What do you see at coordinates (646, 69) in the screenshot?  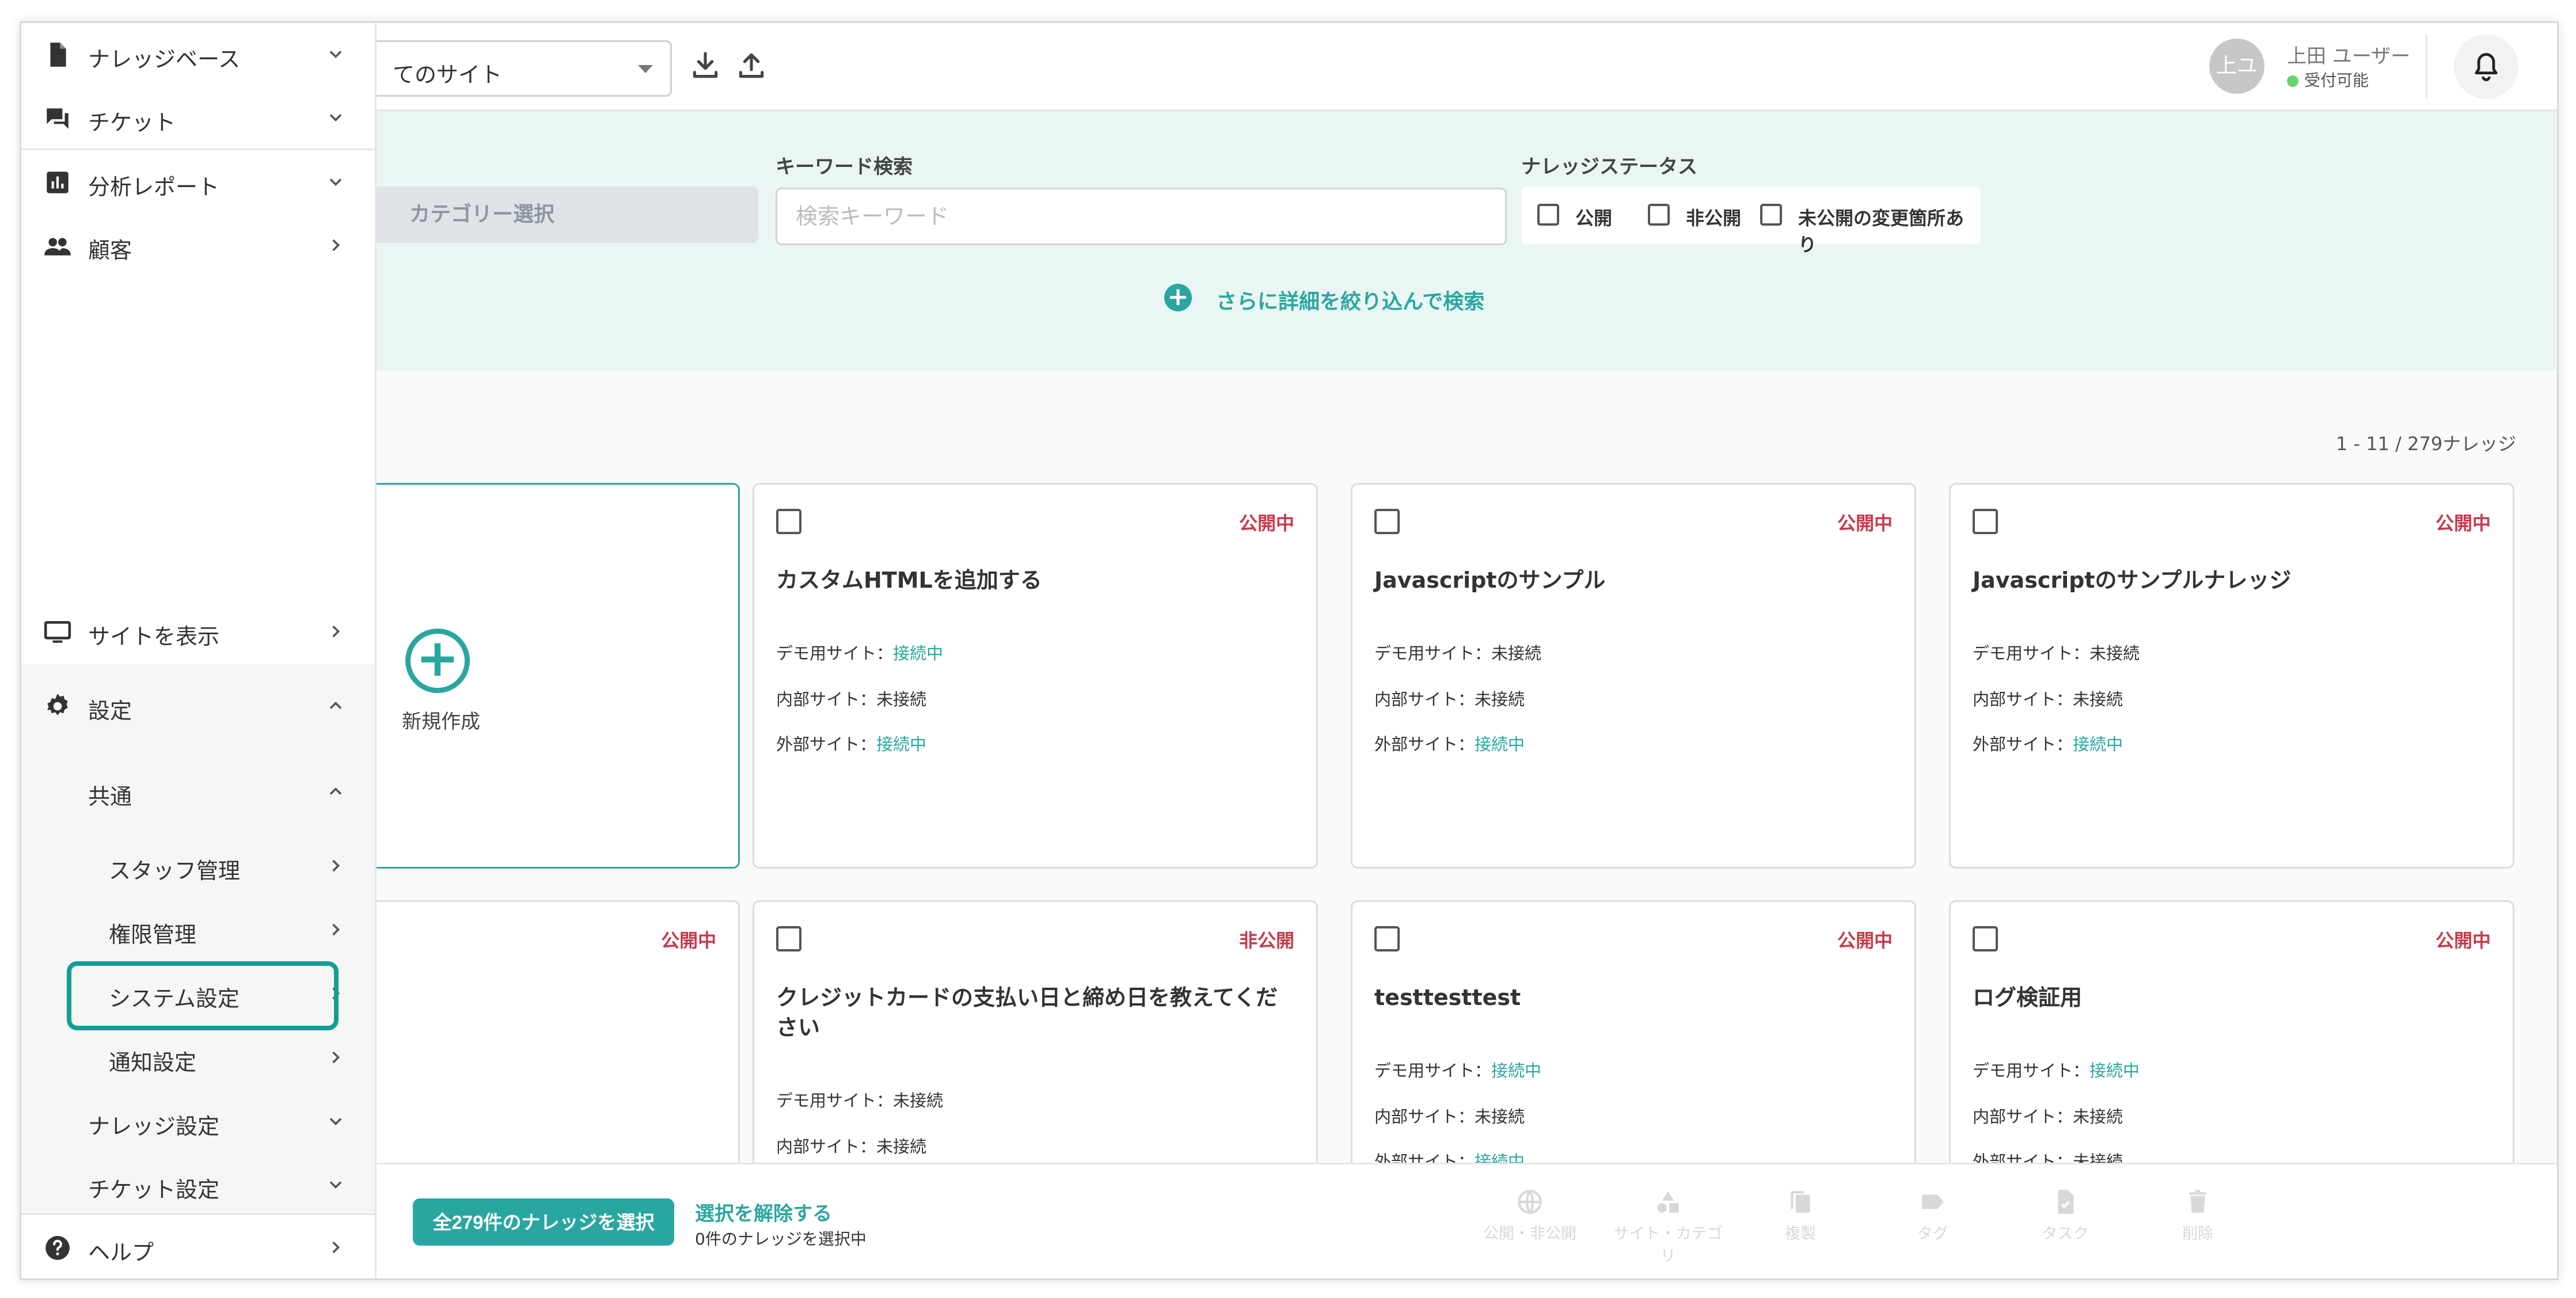 I see `caret-down-icon` at bounding box center [646, 69].